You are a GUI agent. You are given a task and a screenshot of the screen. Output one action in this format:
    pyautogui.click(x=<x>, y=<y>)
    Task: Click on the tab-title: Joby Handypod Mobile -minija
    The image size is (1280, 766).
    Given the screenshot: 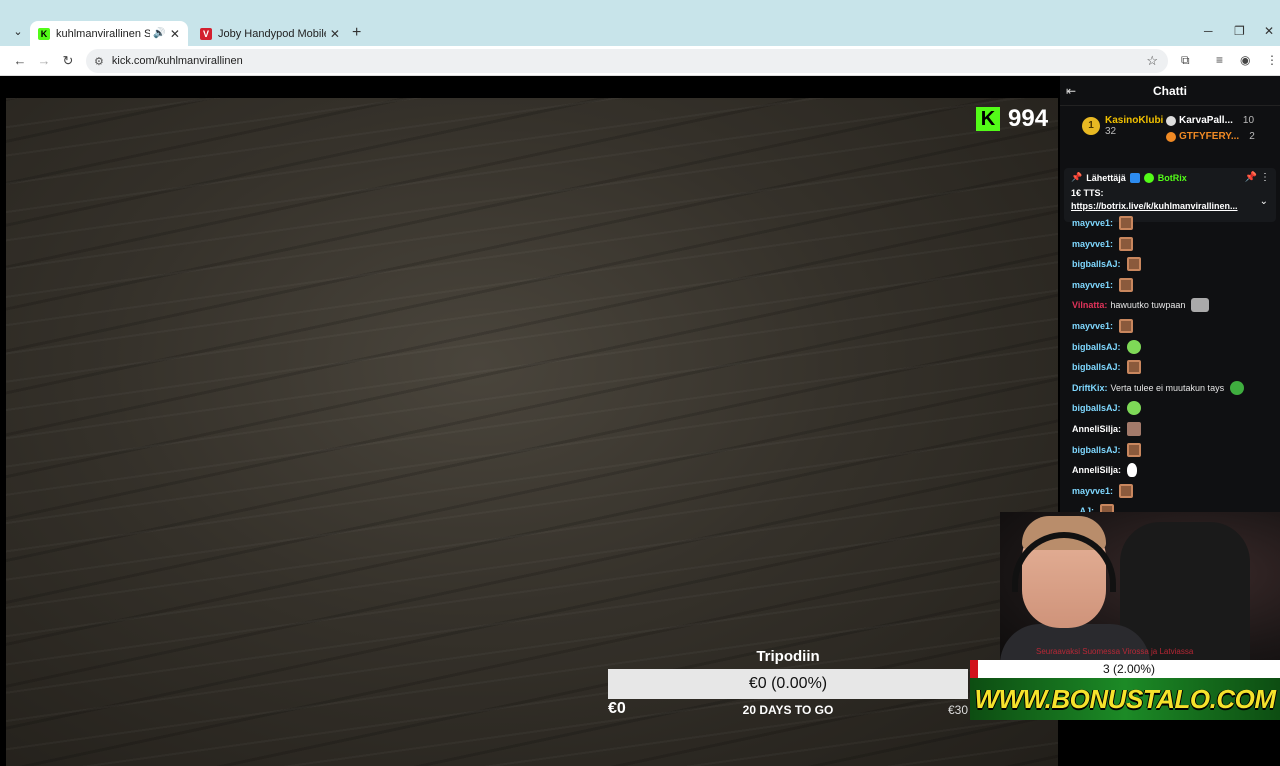 What is the action you would take?
    pyautogui.click(x=272, y=33)
    